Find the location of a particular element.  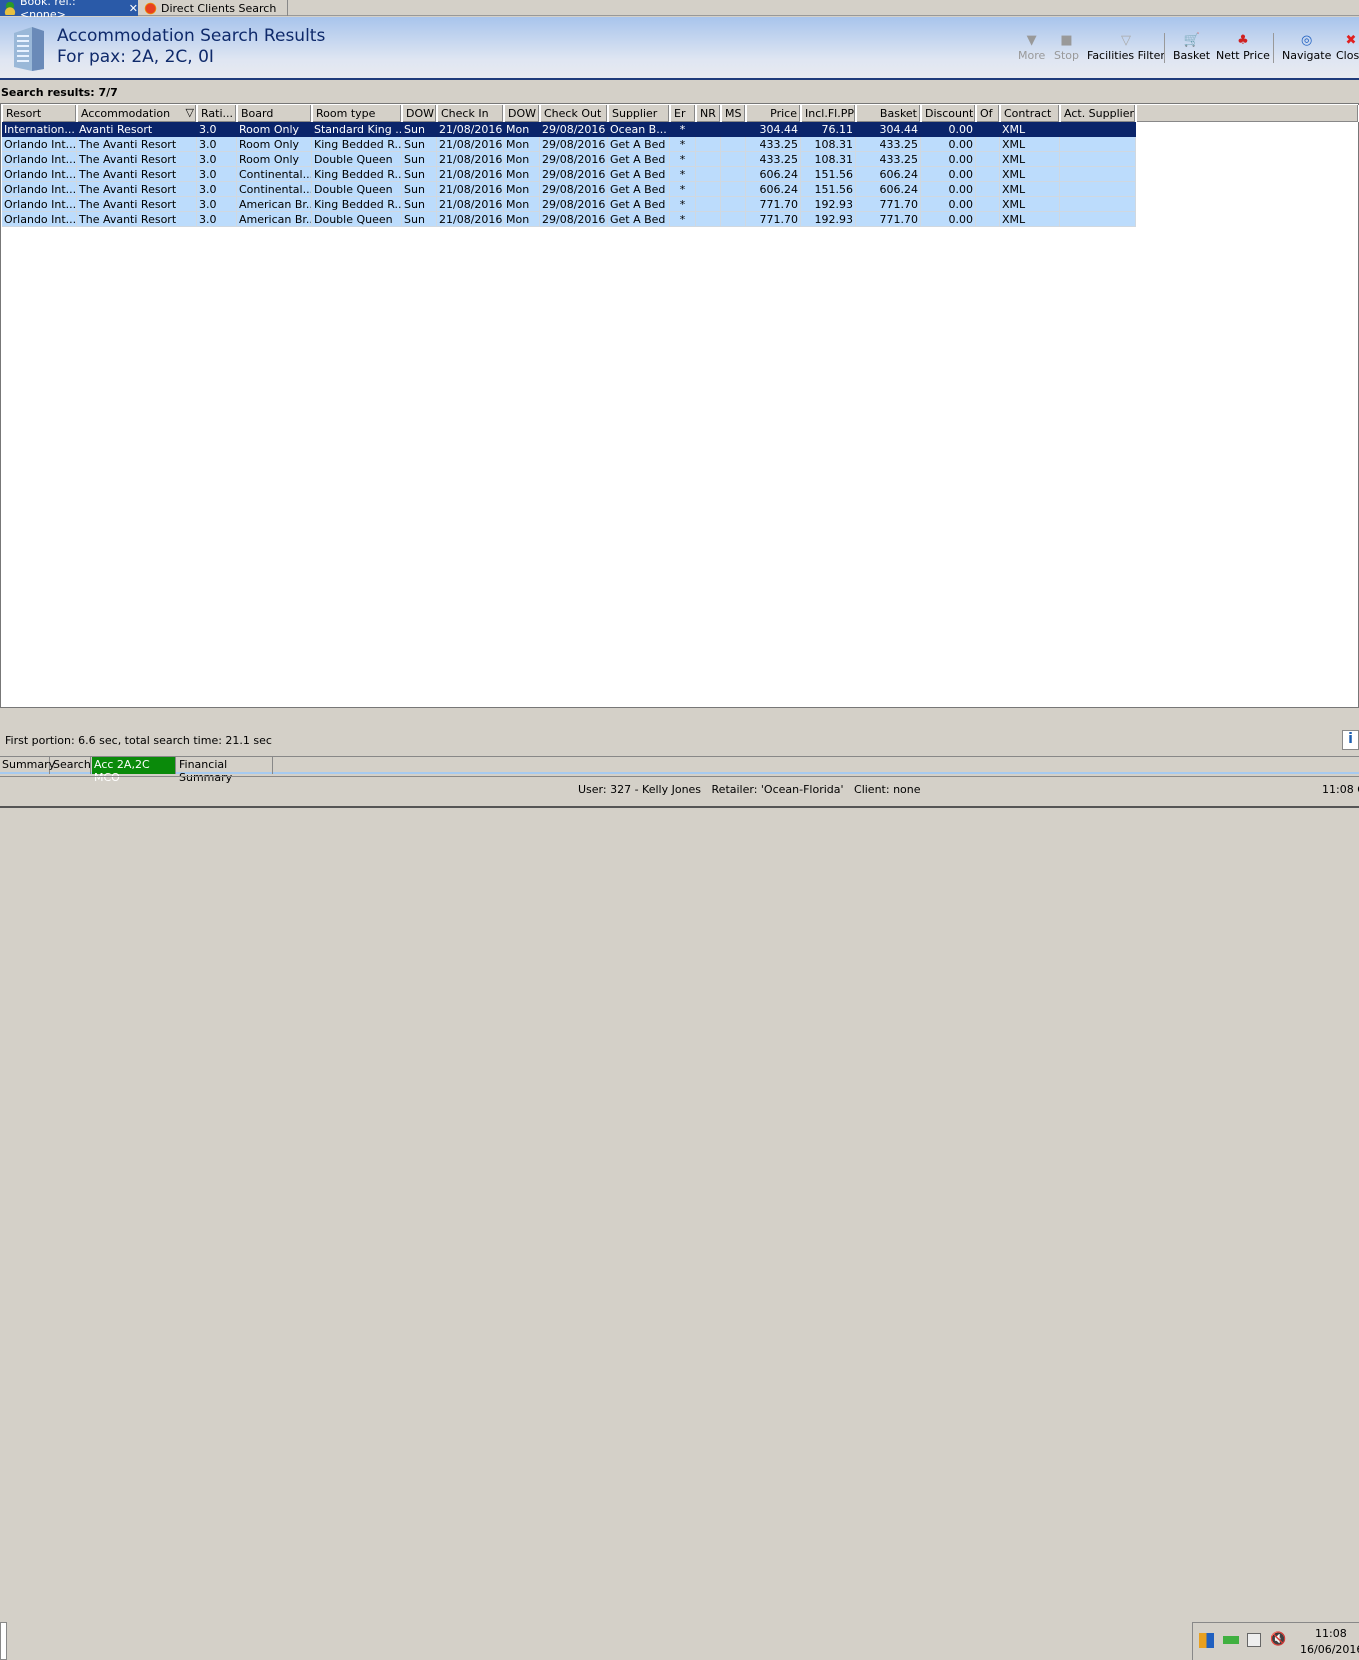

funnel-icon: ▽ is located at coordinates (1125, 40).